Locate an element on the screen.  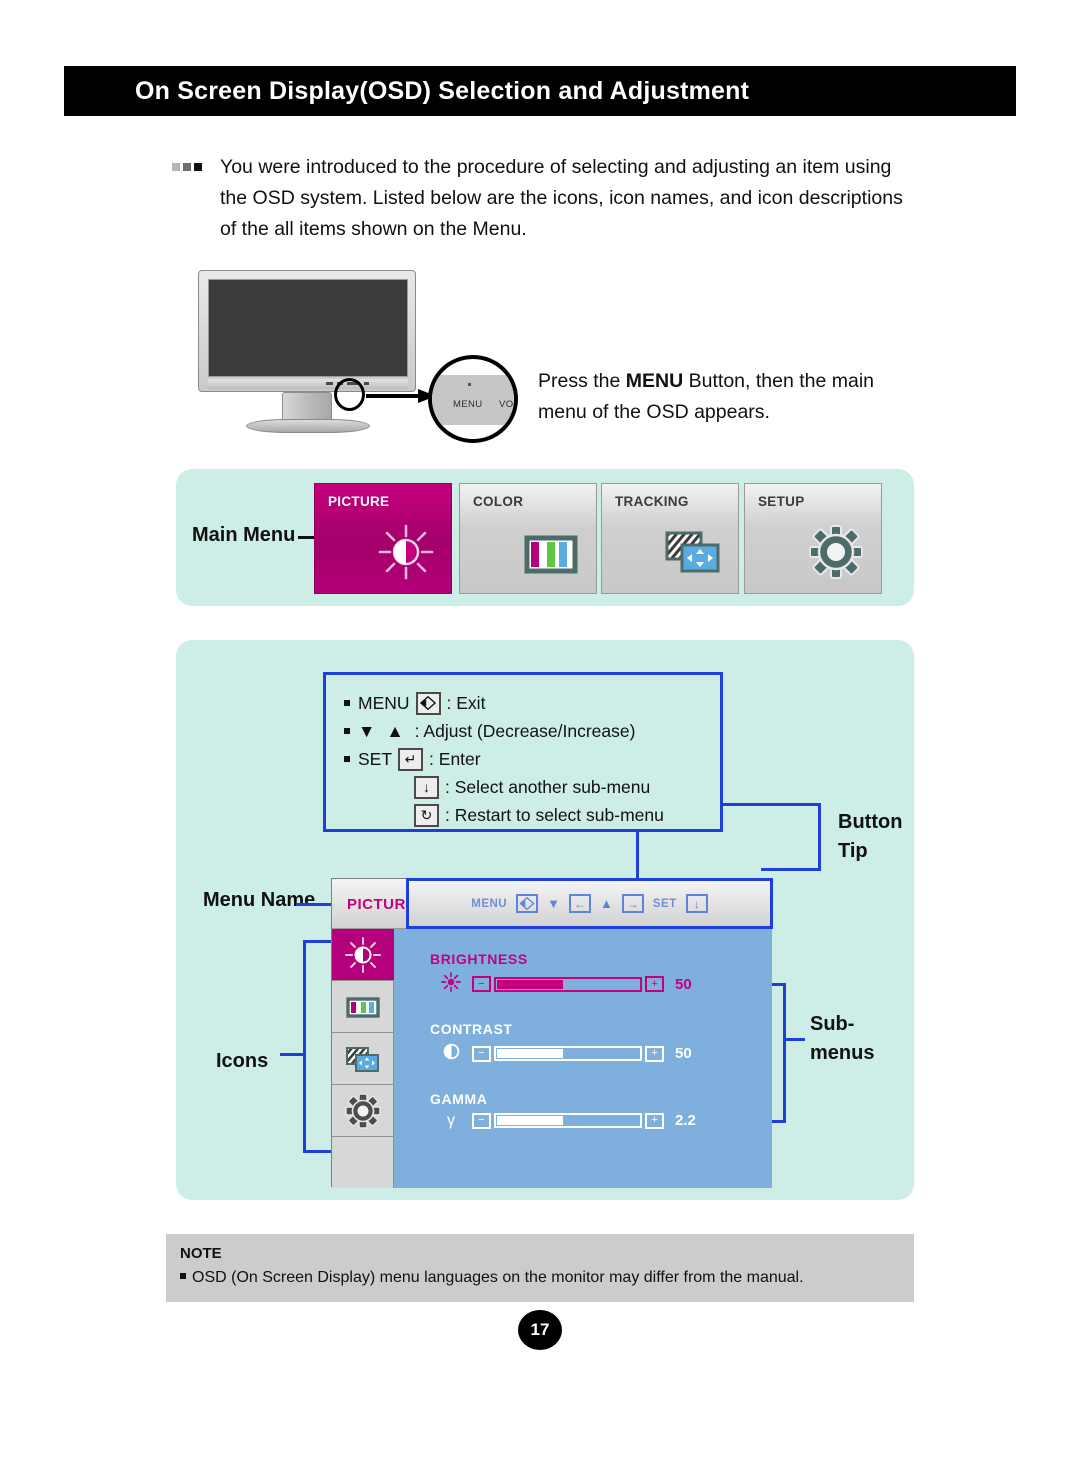
bullet-square-light is located at coordinates (176, 167).